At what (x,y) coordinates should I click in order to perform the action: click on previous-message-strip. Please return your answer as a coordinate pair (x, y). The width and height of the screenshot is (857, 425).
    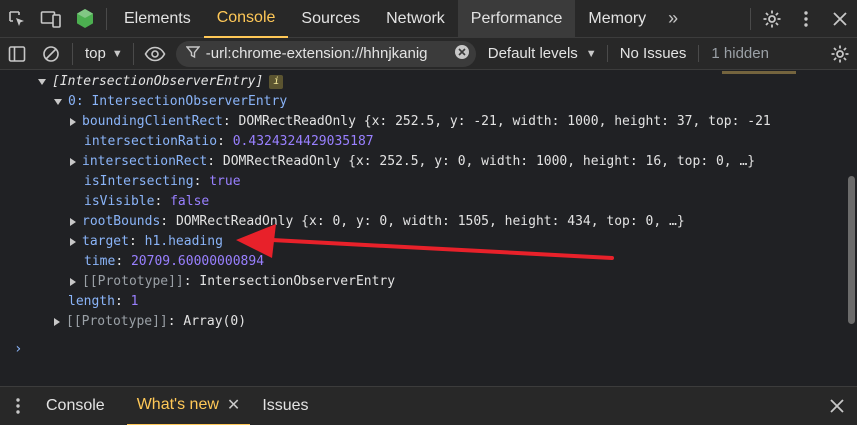
    Looking at the image, I should click on (759, 72).